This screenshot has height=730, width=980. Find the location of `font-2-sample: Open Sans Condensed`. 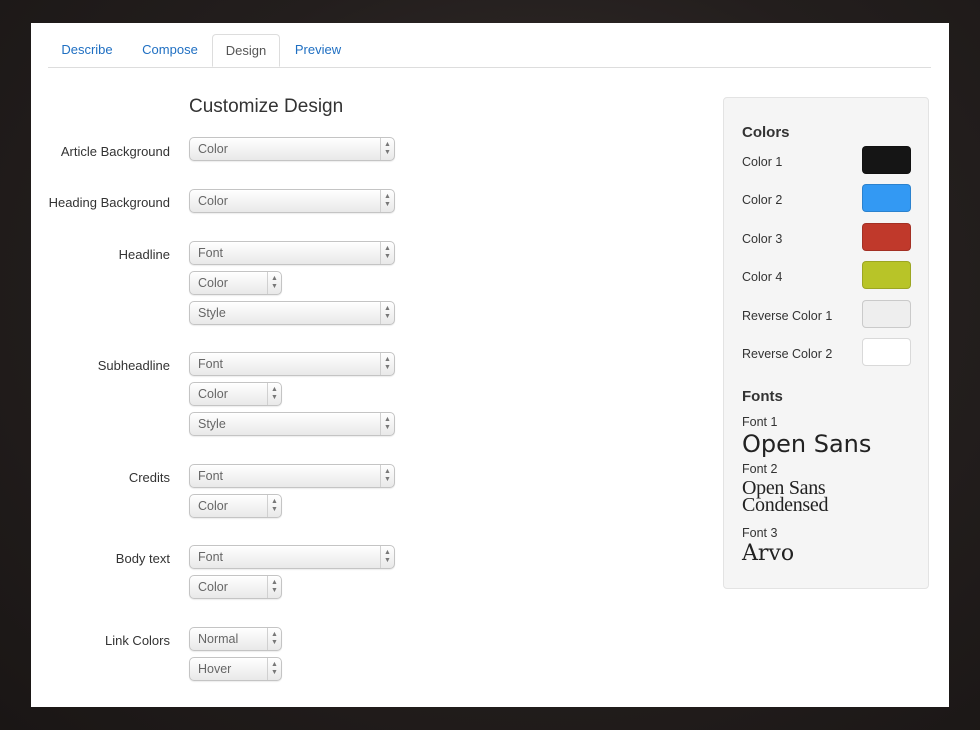

font-2-sample: Open Sans Condensed is located at coordinates (785, 496).